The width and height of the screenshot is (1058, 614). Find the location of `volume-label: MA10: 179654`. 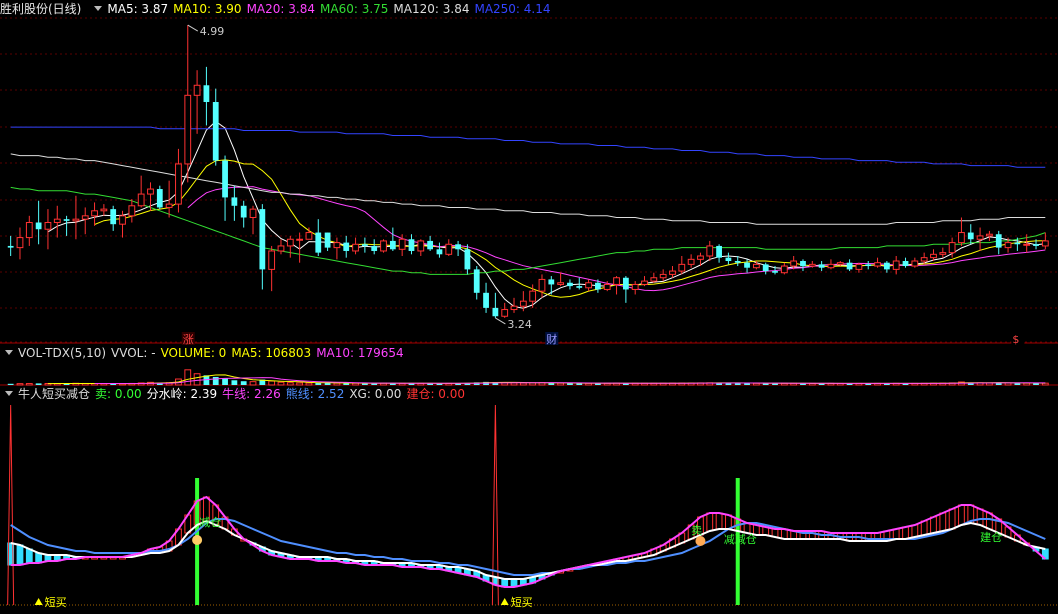

volume-label: MA10: 179654 is located at coordinates (360, 353).